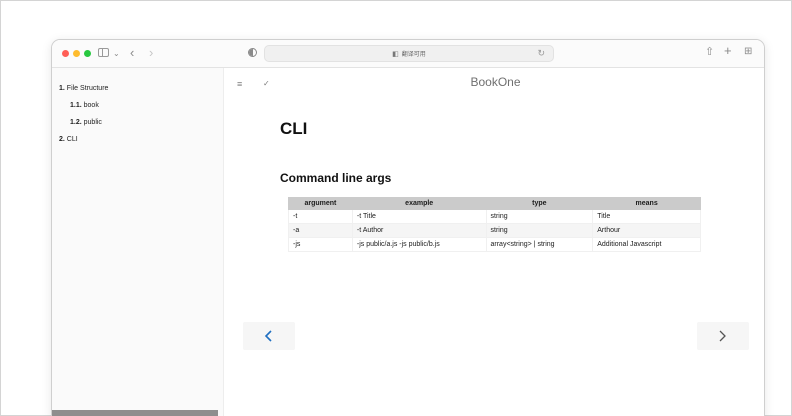 This screenshot has height=416, width=792. I want to click on table-cell: Arthour, so click(646, 230).